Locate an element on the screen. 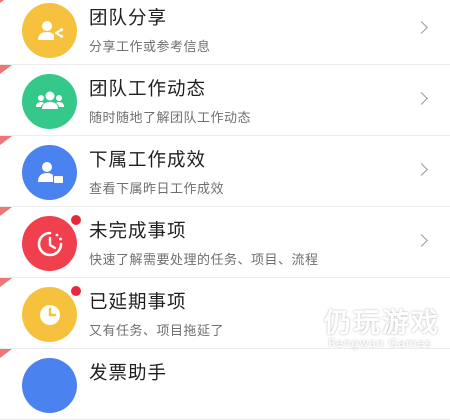  delayed-clock-icon is located at coordinates (49, 314).